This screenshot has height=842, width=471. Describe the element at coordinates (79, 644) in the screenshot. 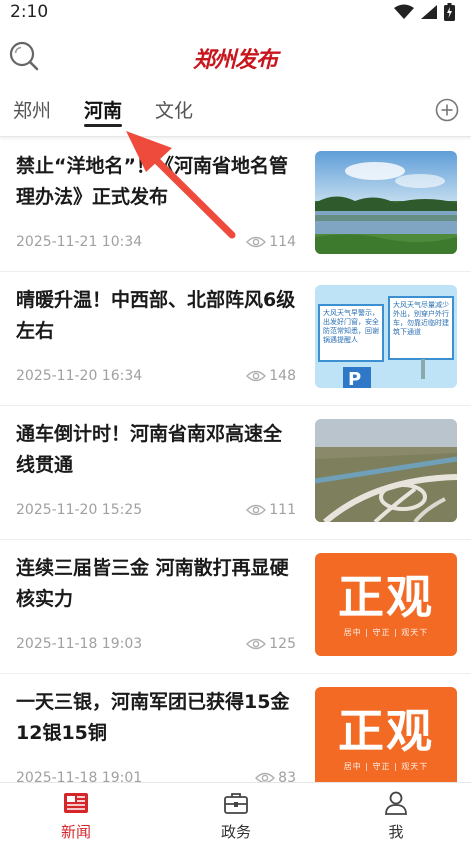

I see `news-date: 2025-11-18 19:03` at that location.